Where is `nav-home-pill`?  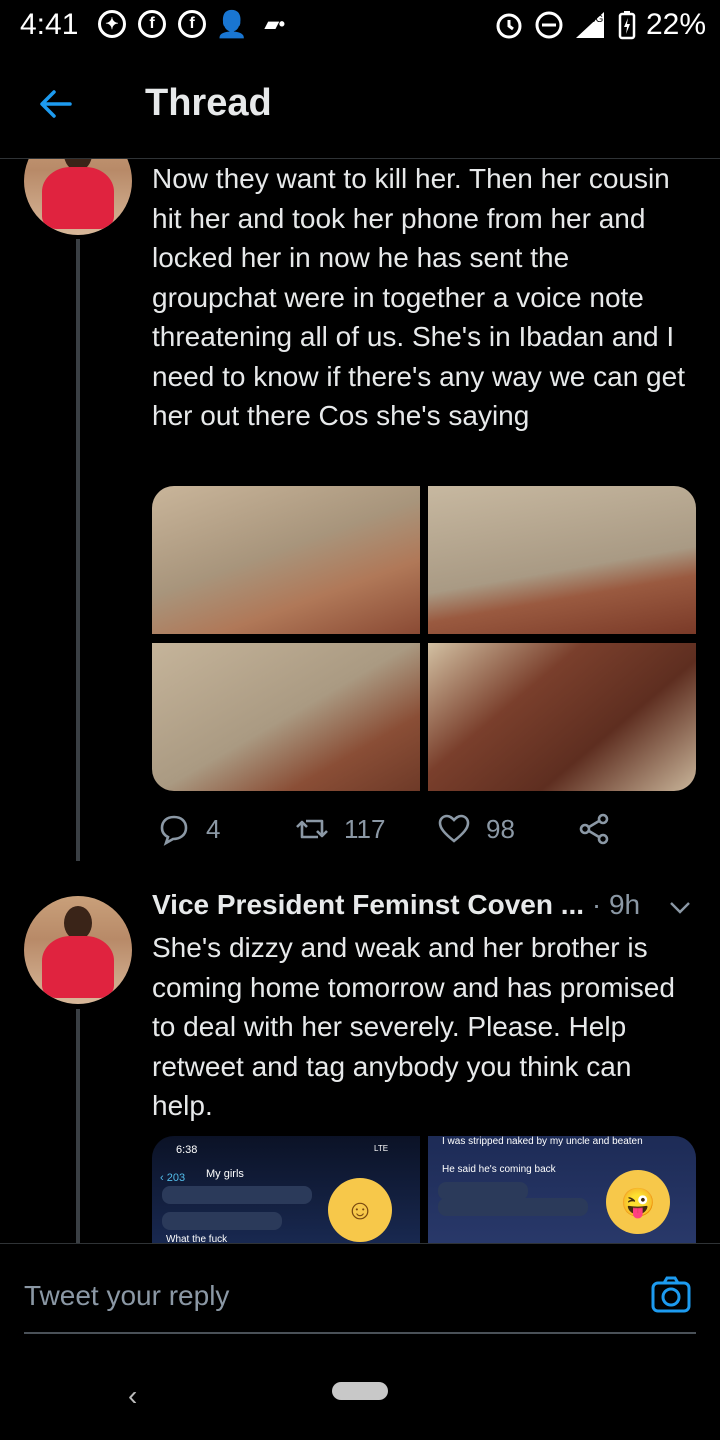 nav-home-pill is located at coordinates (360, 1391).